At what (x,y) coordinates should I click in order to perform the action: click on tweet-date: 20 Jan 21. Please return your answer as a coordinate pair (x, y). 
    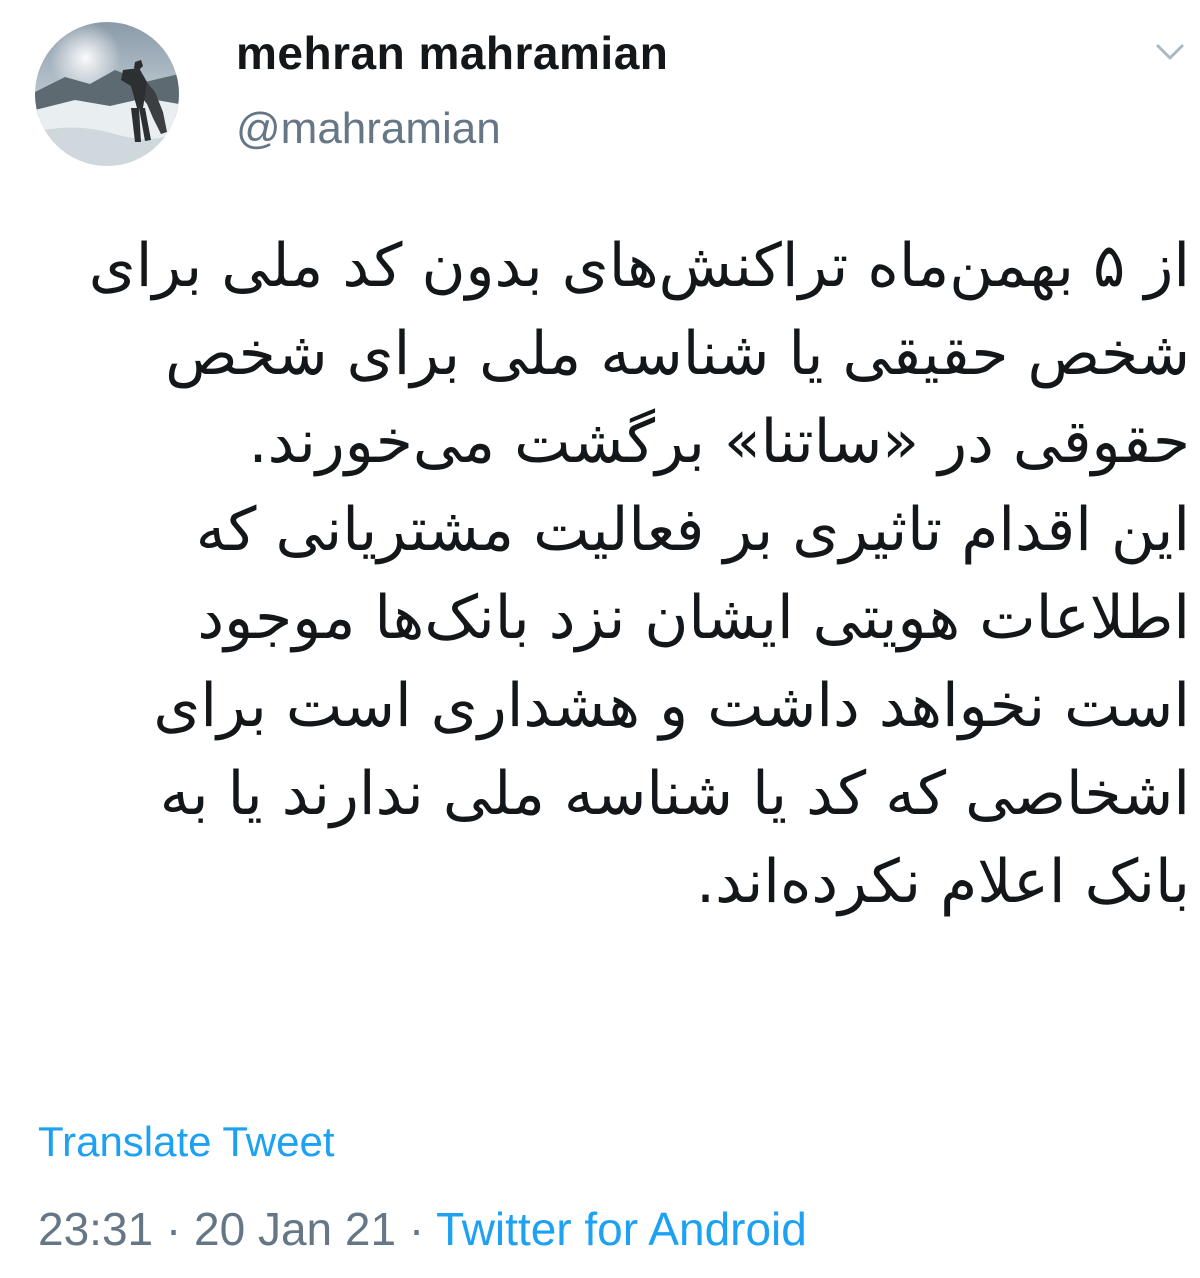
    Looking at the image, I should click on (295, 1229).